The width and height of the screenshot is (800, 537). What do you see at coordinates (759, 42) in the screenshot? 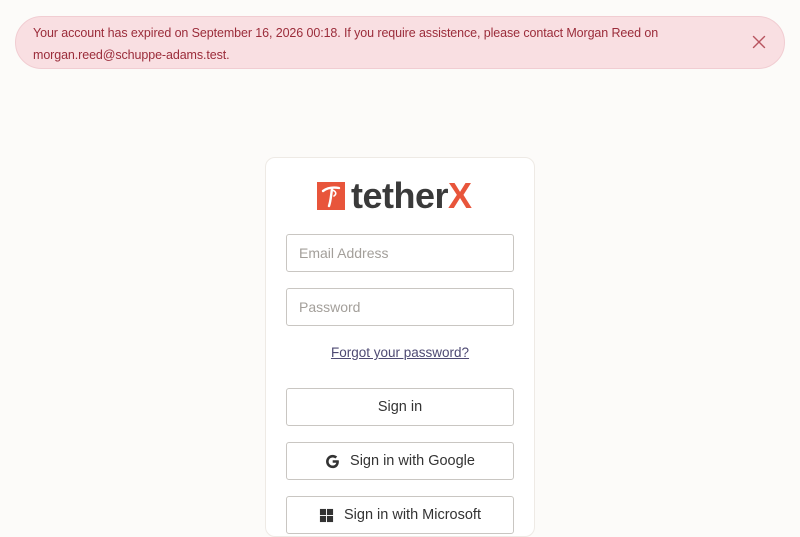
I see `close-icon` at bounding box center [759, 42].